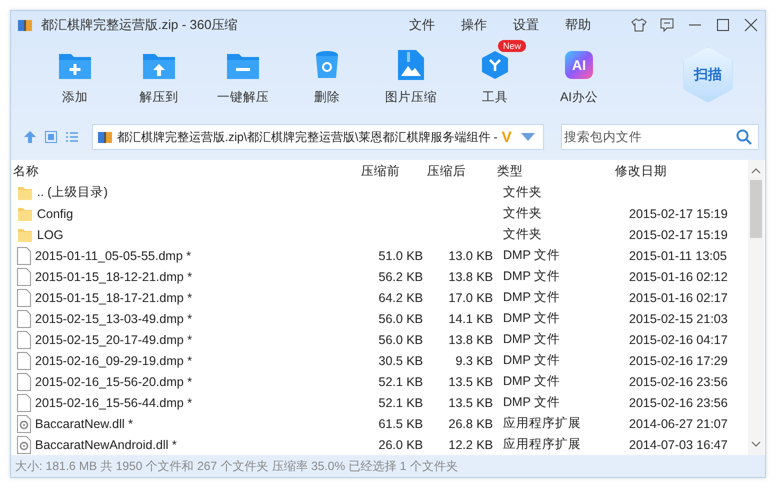  What do you see at coordinates (51, 137) in the screenshot?
I see `thumbnail-view-icon` at bounding box center [51, 137].